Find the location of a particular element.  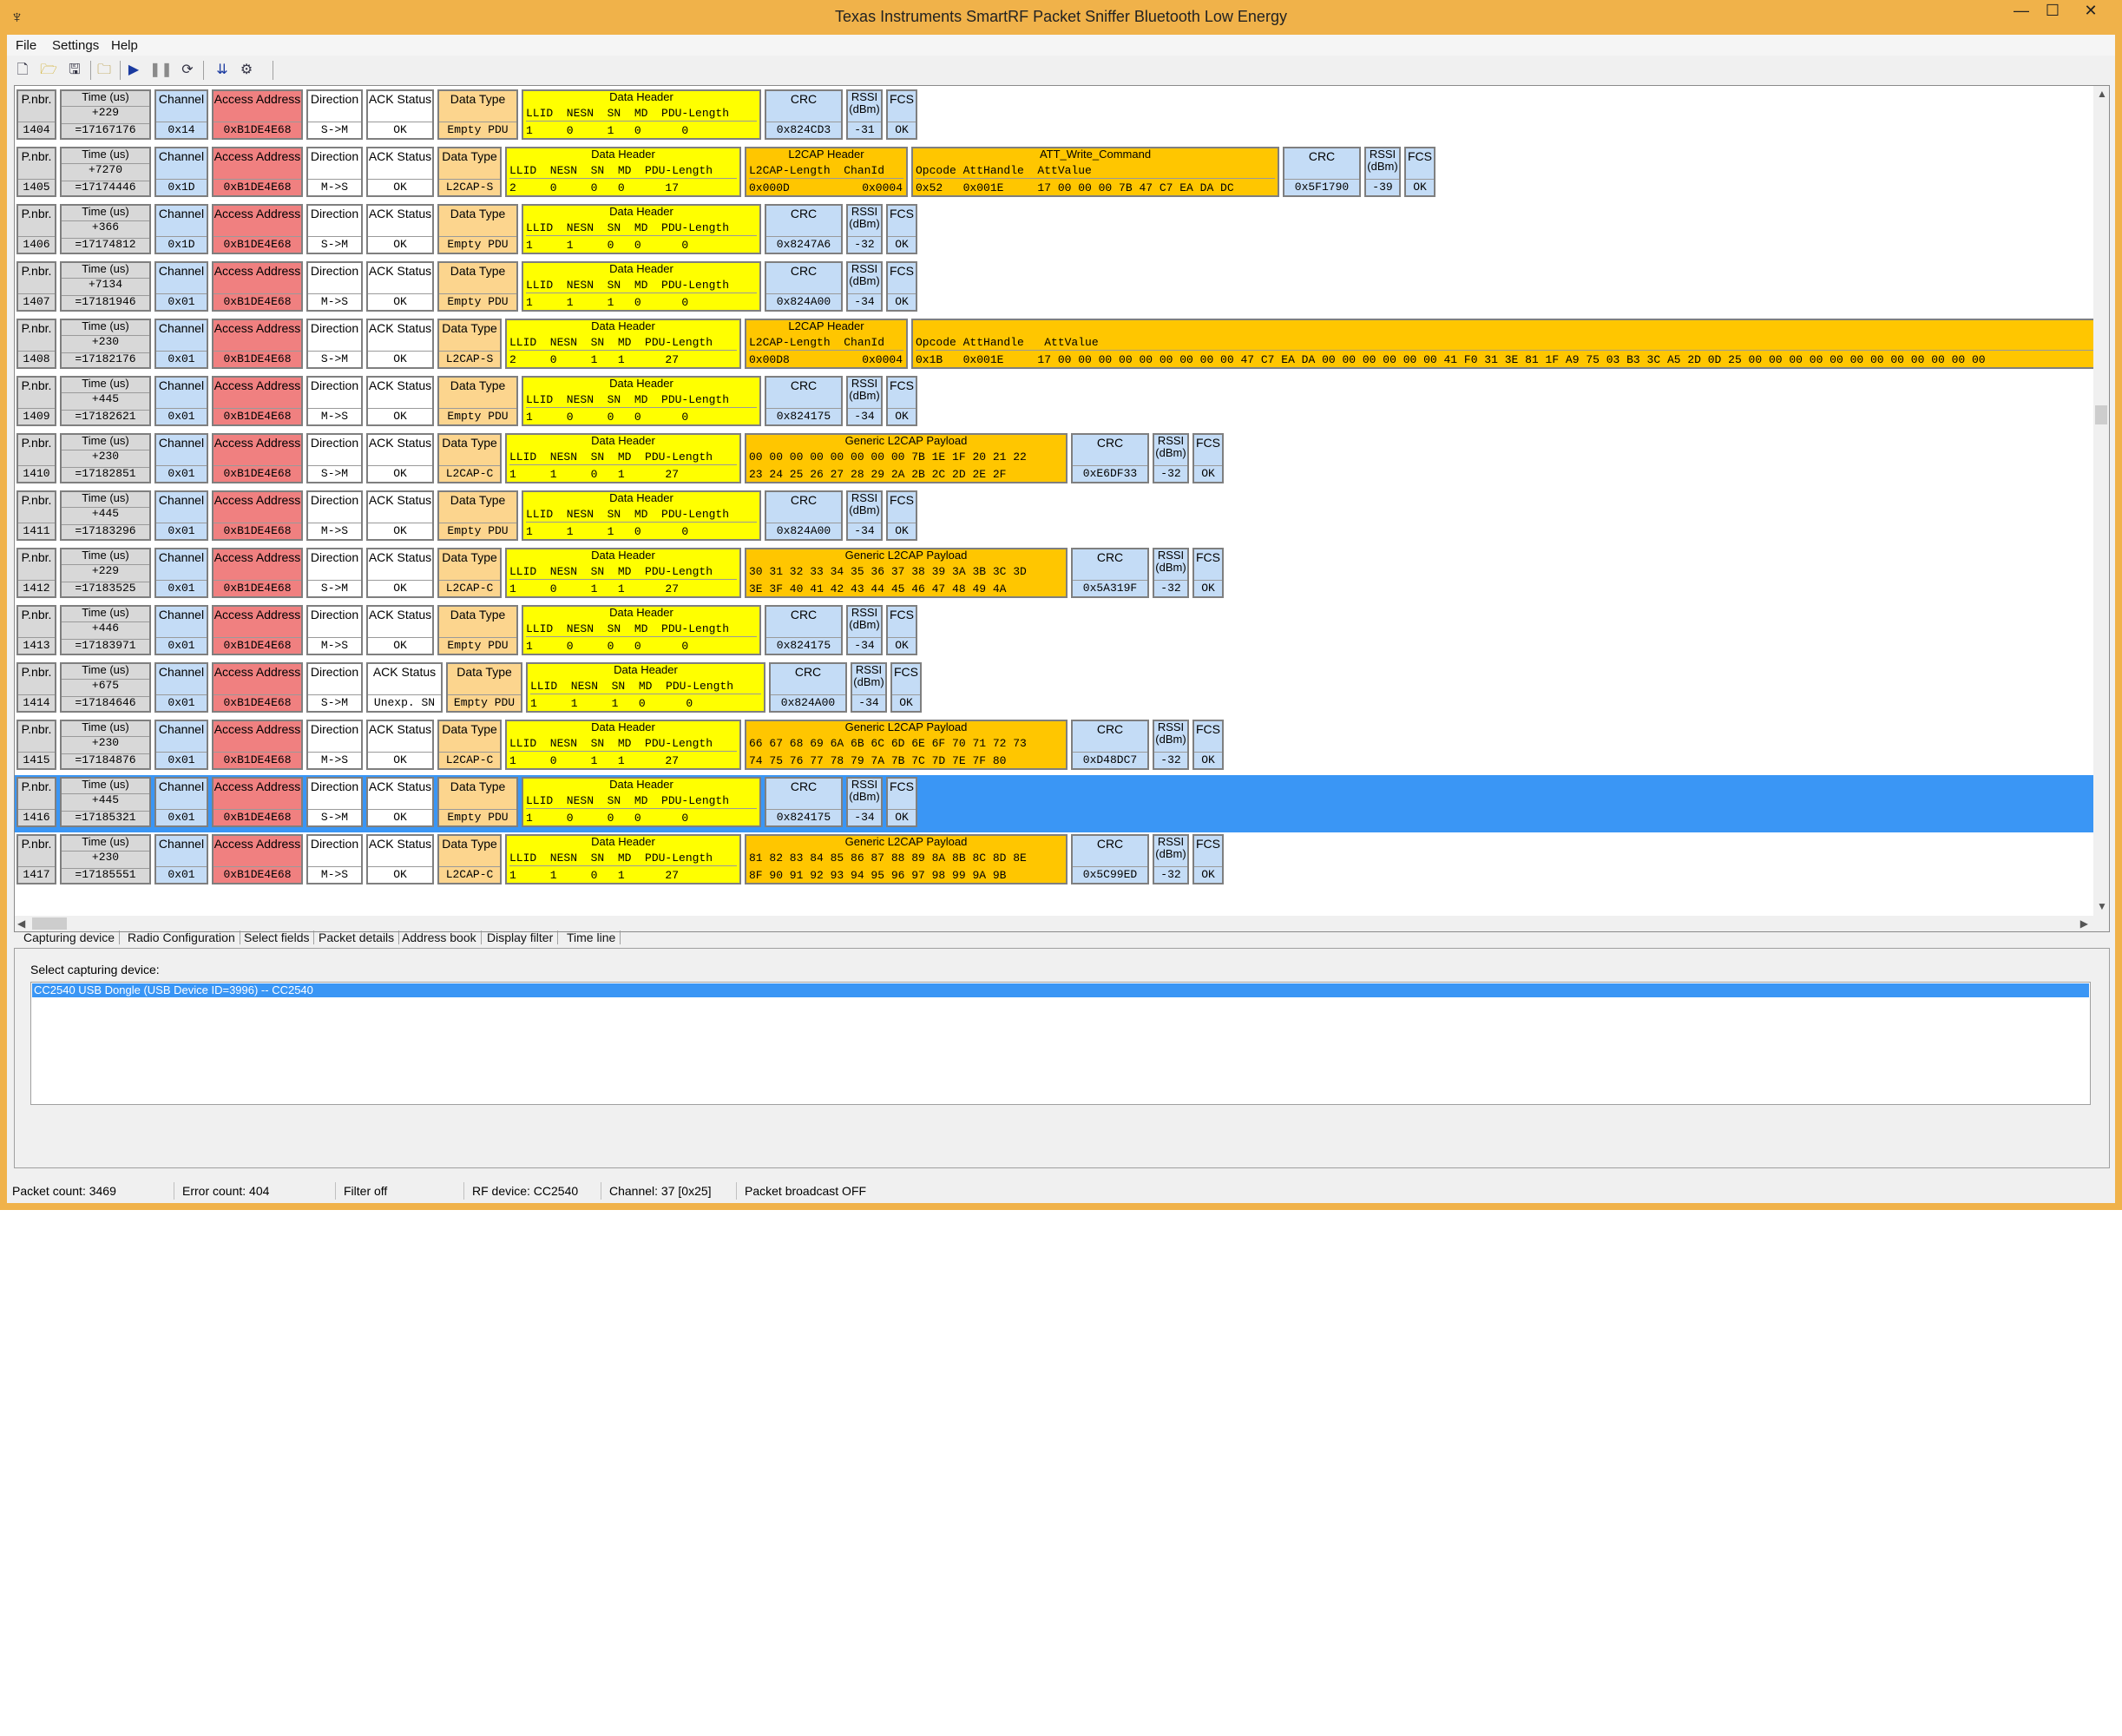

save-icon: 🖫 is located at coordinates (74, 70).